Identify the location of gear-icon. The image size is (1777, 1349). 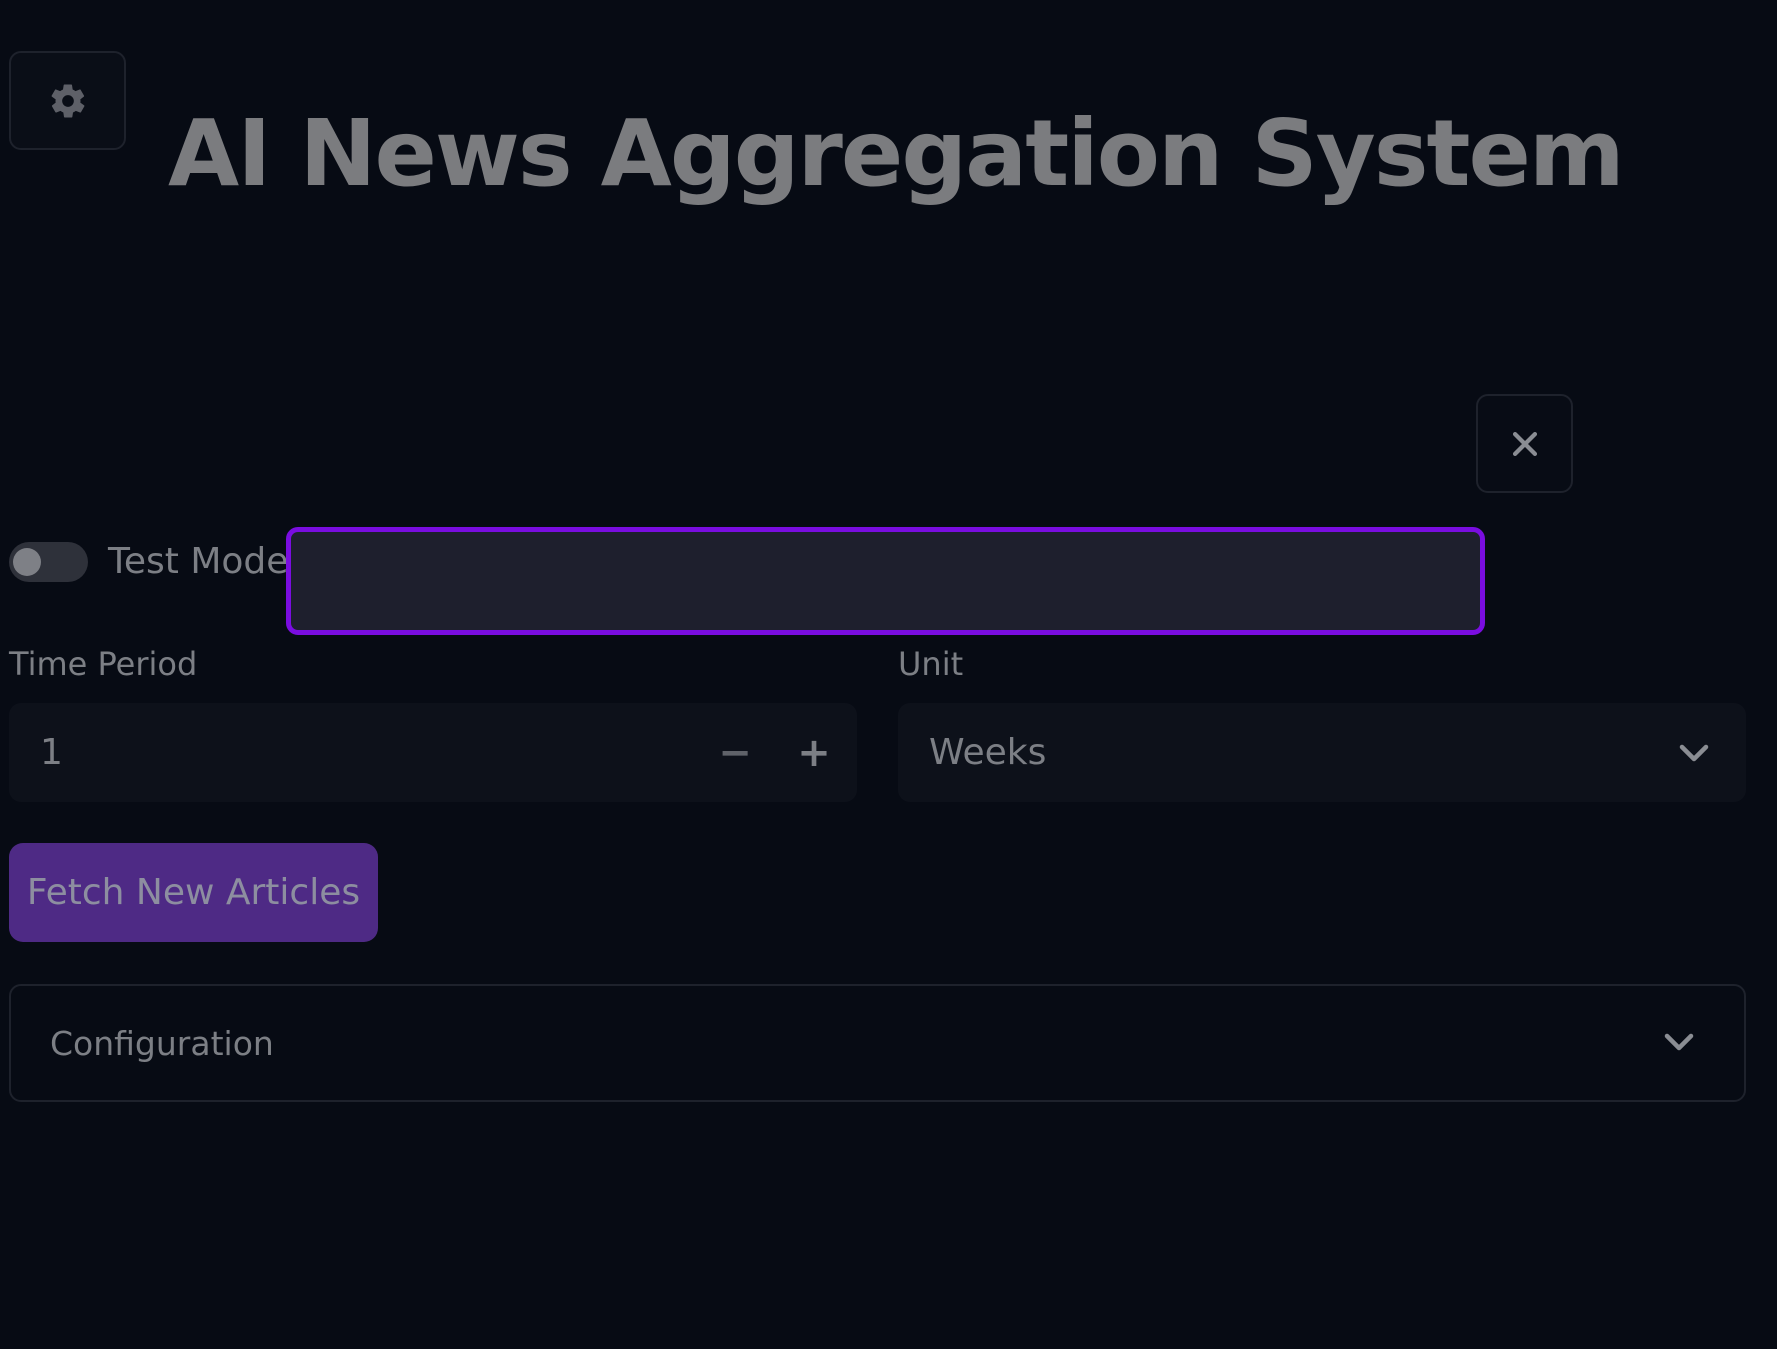
(67, 100).